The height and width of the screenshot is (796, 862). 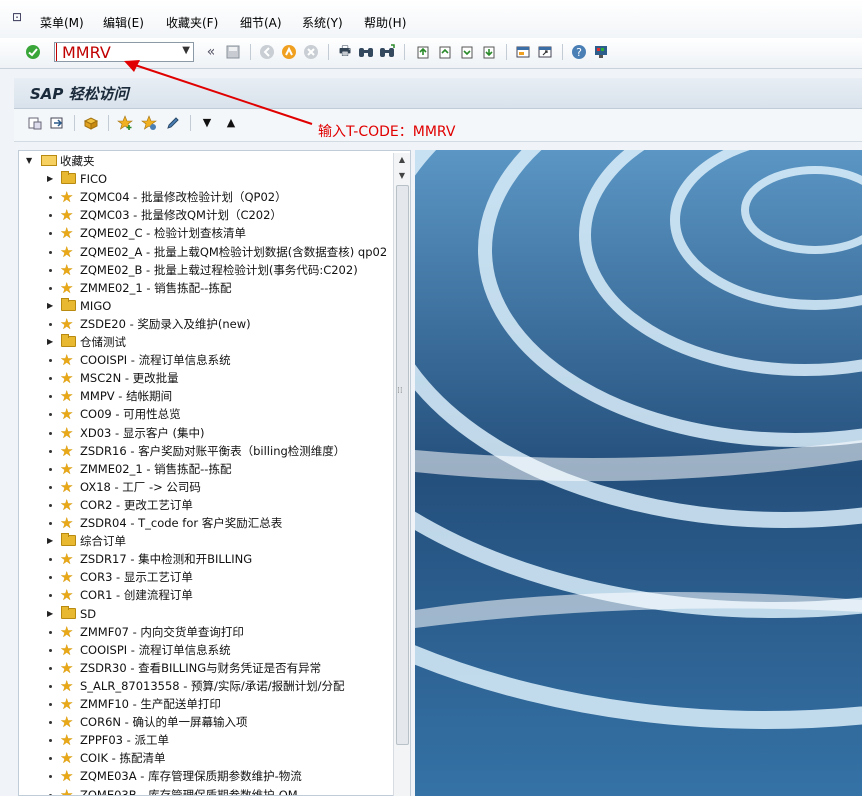 What do you see at coordinates (19, 17) in the screenshot?
I see `system-menu-icon: ⊡` at bounding box center [19, 17].